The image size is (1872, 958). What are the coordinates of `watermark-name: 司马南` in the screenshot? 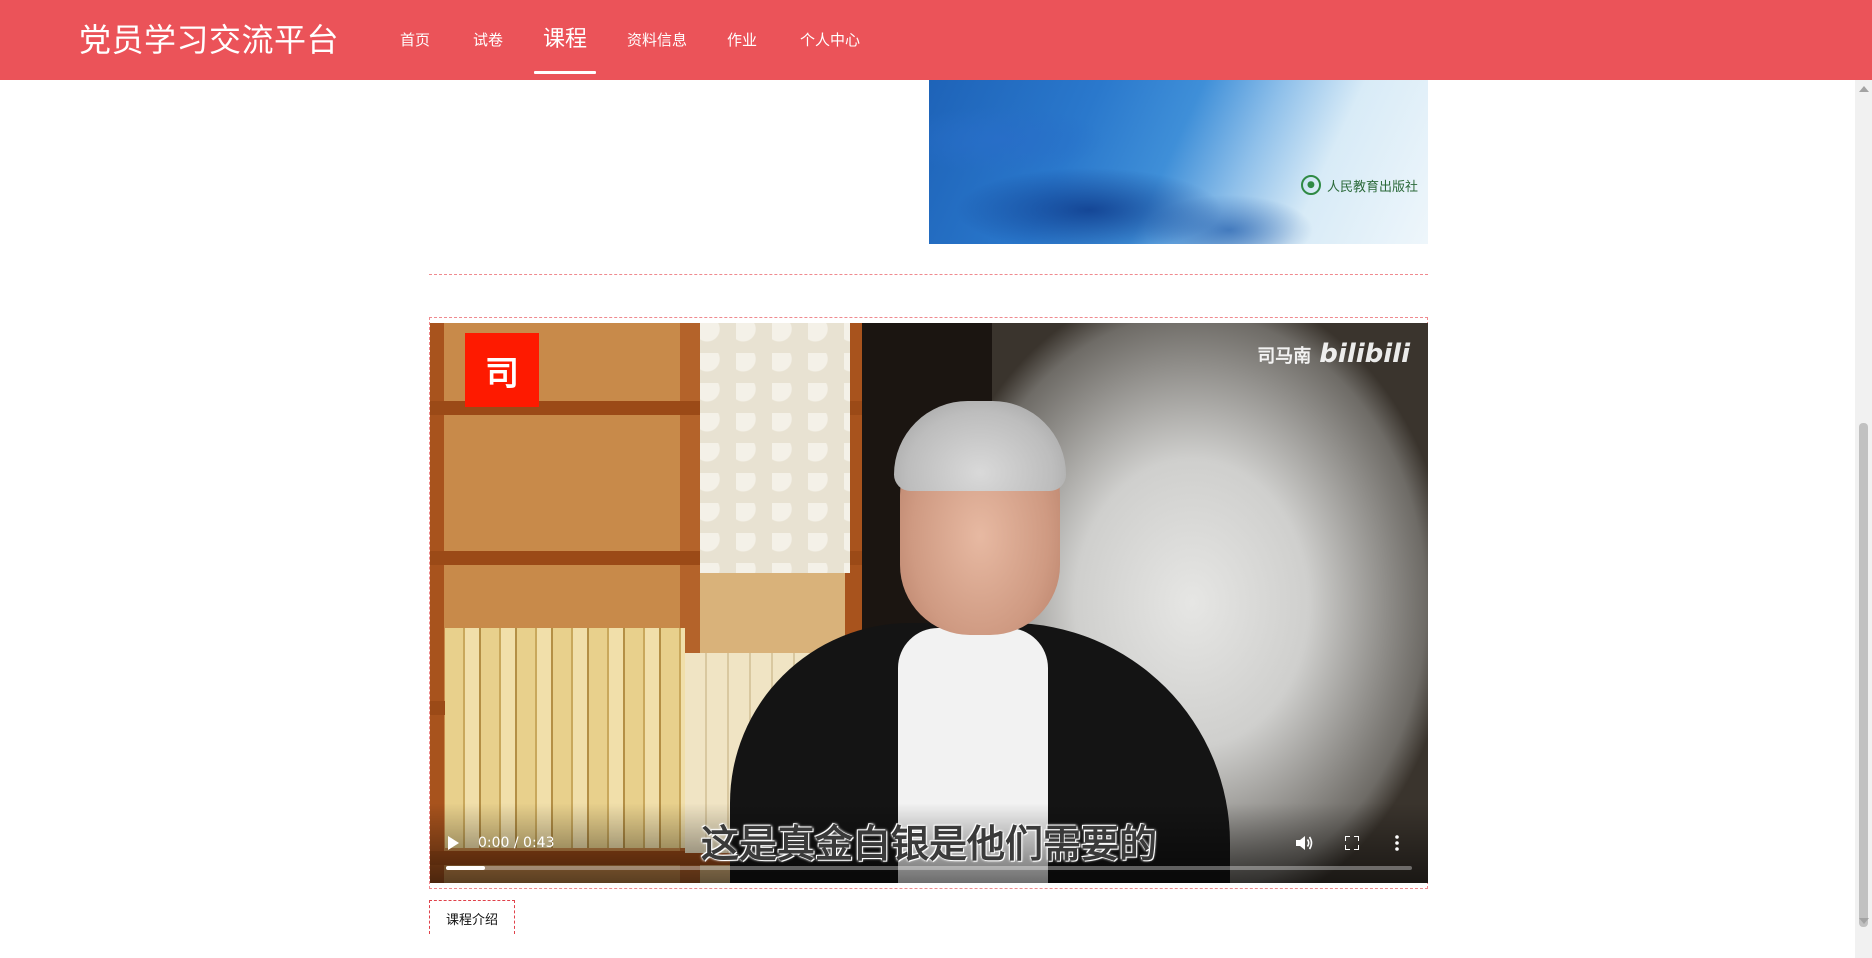 It's located at (1284, 356).